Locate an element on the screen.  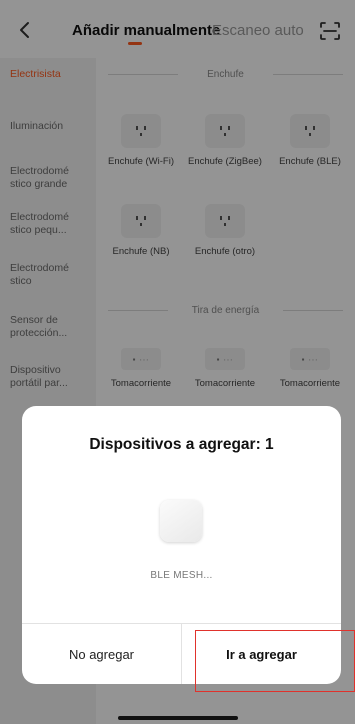
cancel-button: No agregar is located at coordinates (101, 654).